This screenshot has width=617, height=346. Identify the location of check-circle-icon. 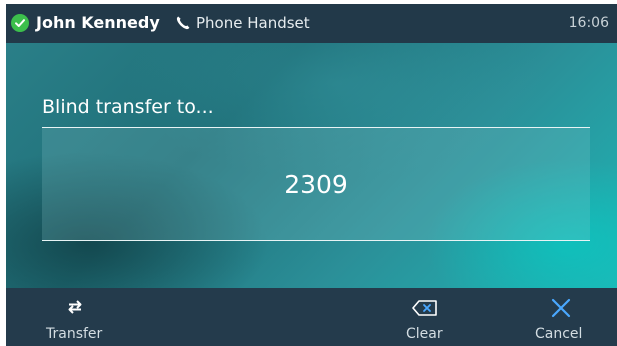
(20, 23).